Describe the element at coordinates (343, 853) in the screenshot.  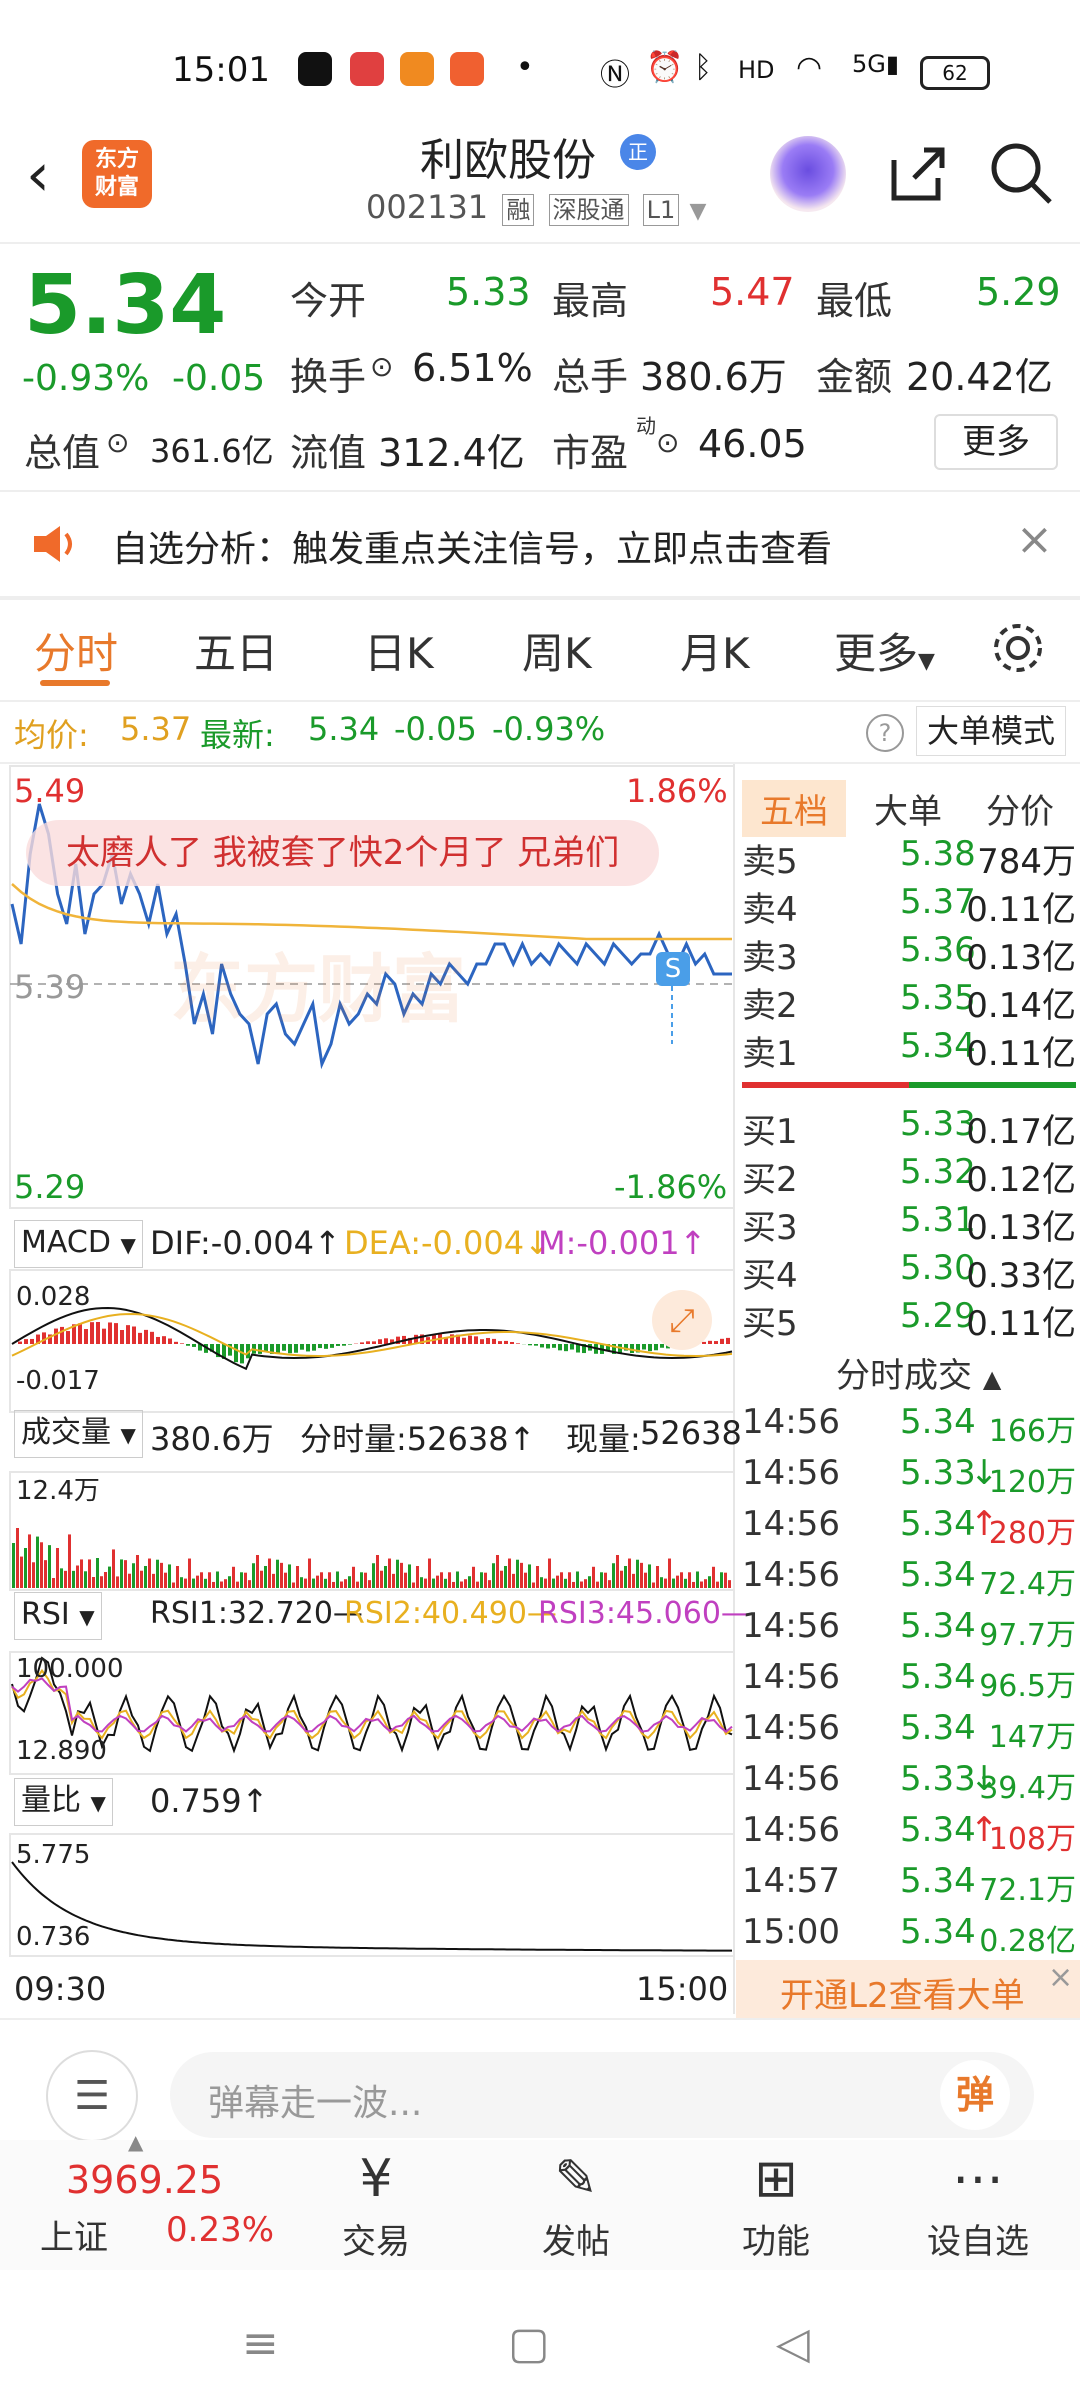
I see `danmaku-bubble: 太磨人了 我被套了快2个月了 兄弟们` at that location.